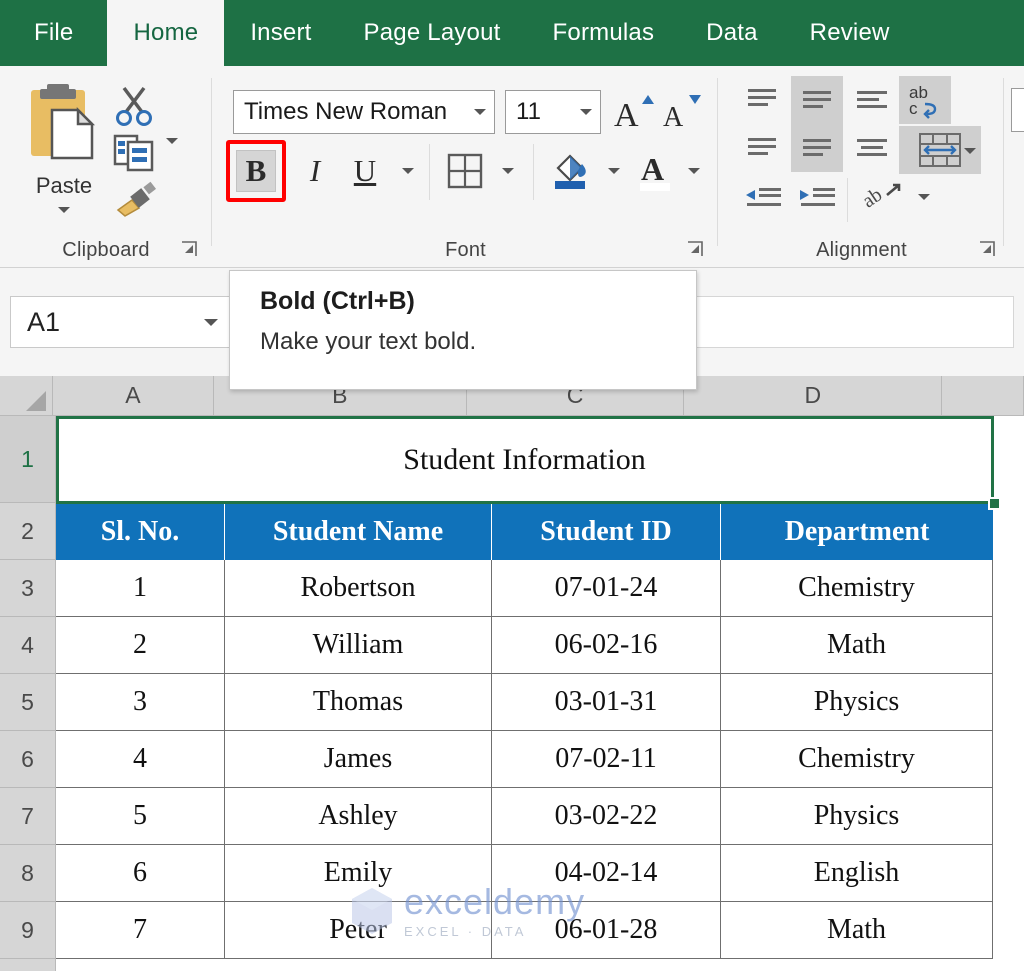 The width and height of the screenshot is (1024, 971). I want to click on column-header-d: D, so click(813, 396).